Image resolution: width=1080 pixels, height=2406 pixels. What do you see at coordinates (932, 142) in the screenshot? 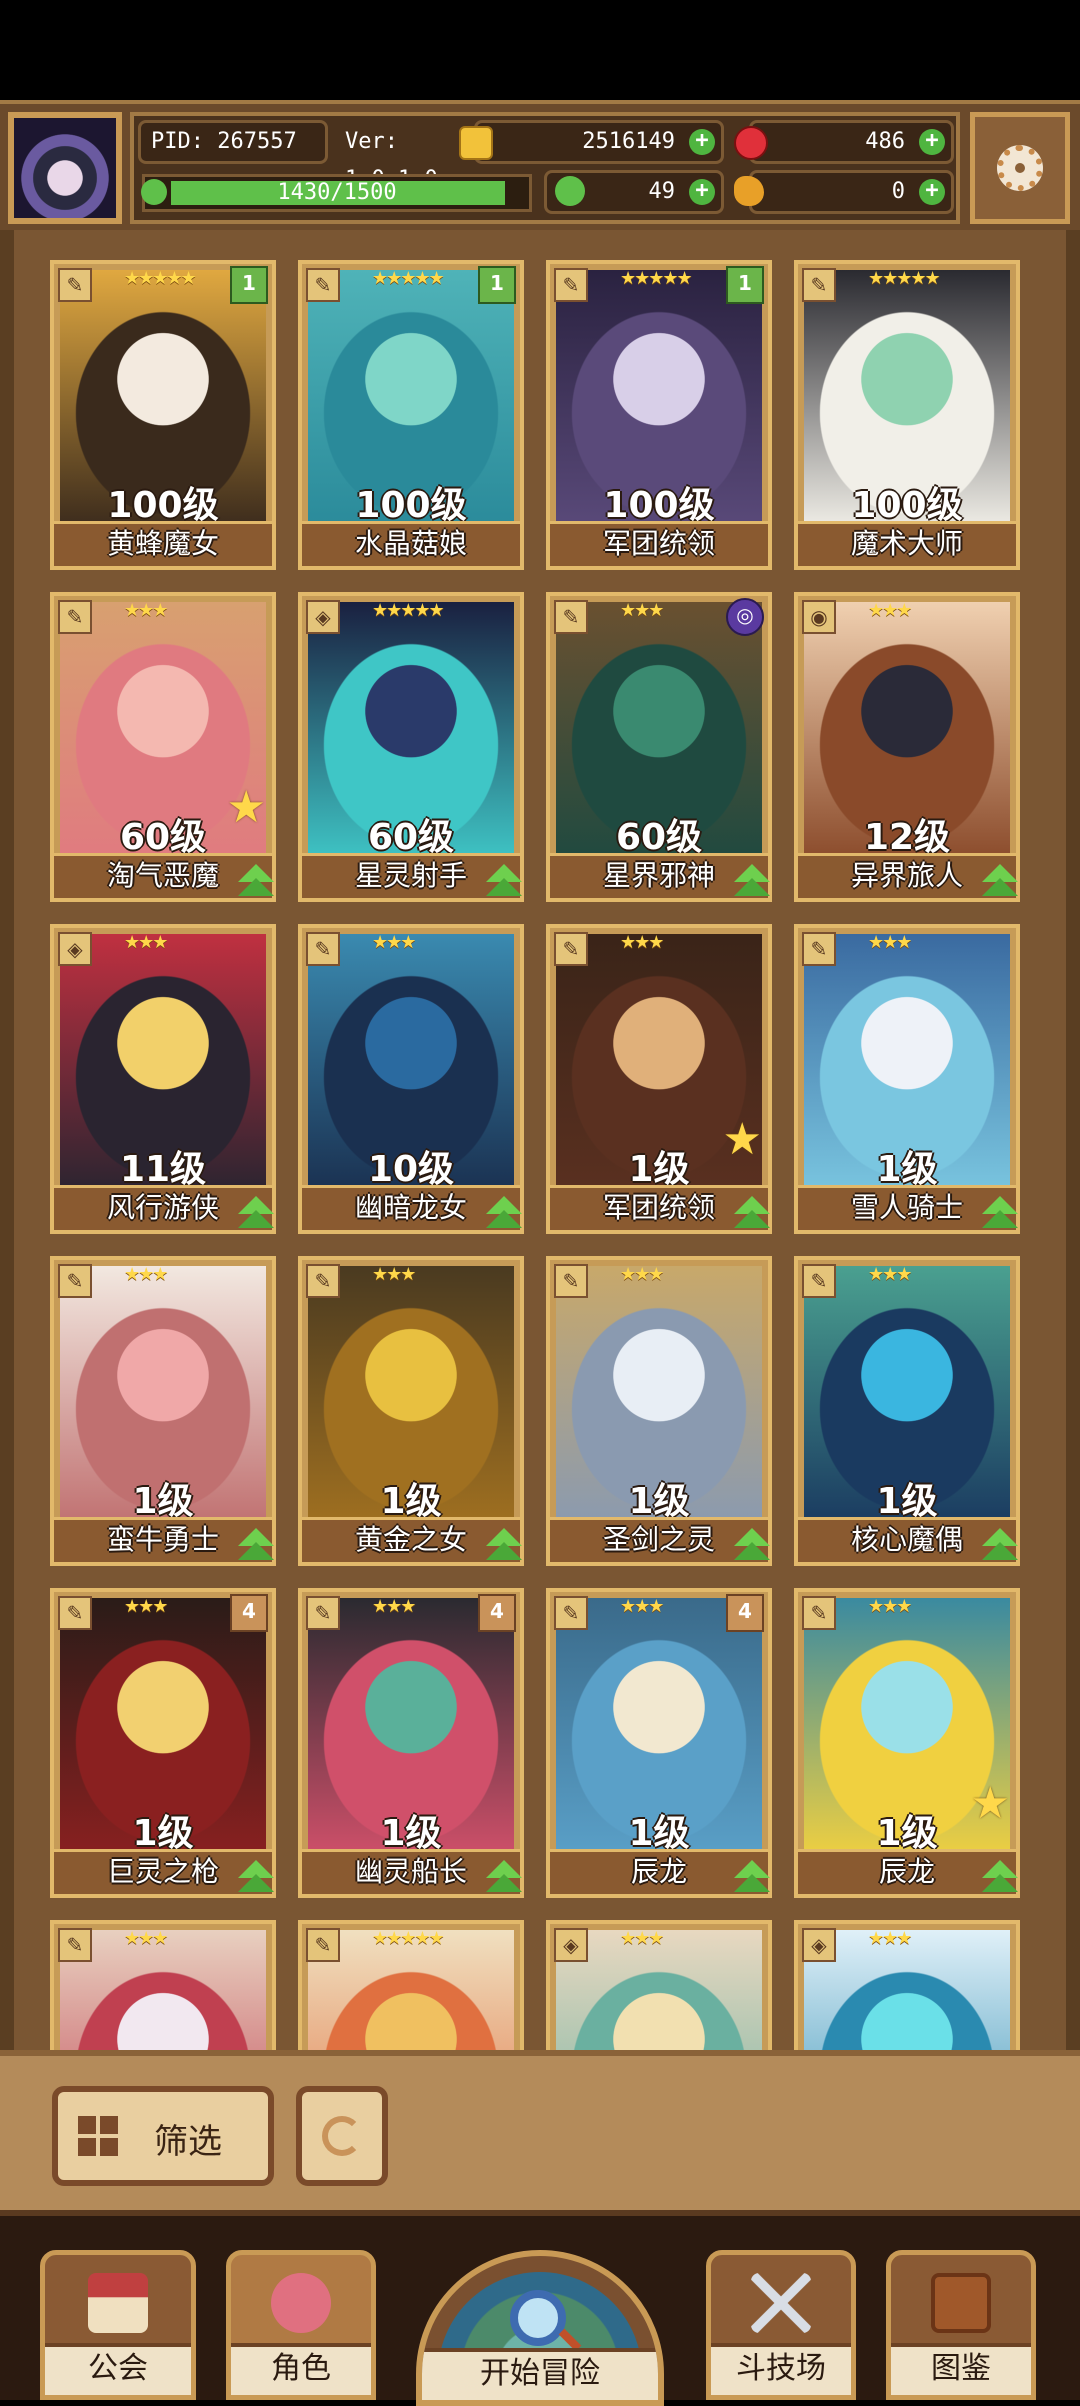
I see `add-gem-button: +` at bounding box center [932, 142].